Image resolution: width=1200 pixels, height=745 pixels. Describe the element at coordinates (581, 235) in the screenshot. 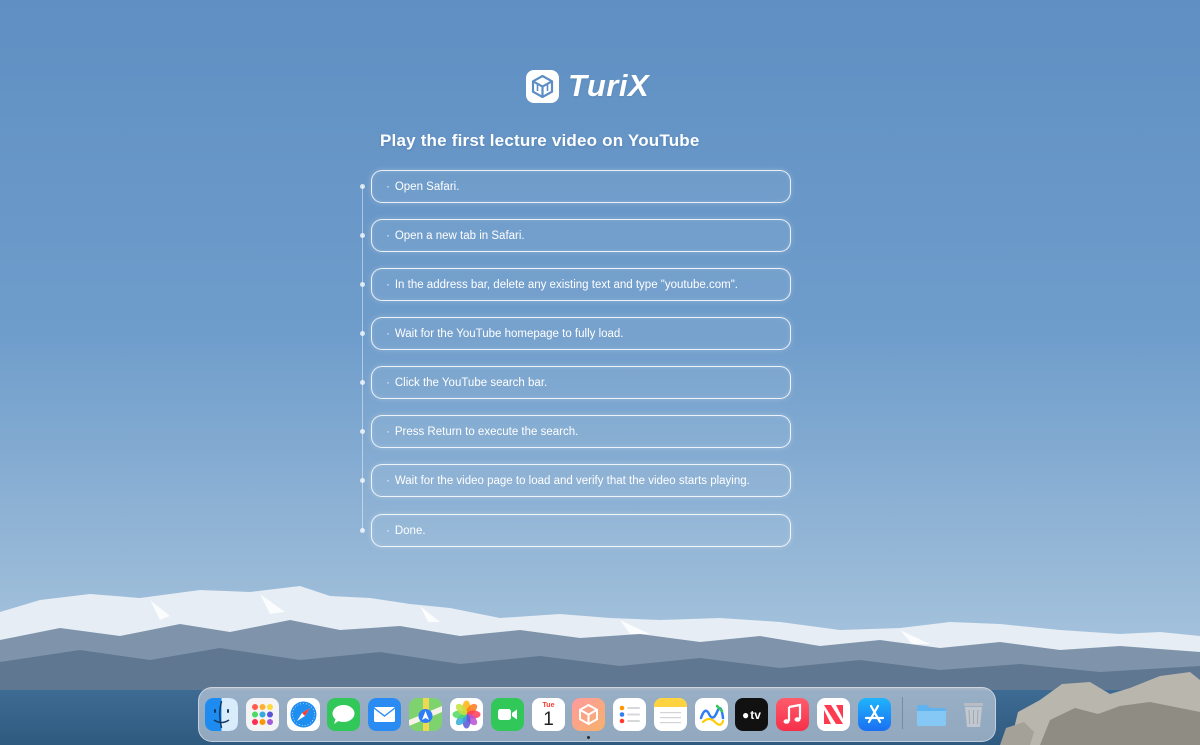

I see `step-card-2: · Open a new tab in Safari.` at that location.